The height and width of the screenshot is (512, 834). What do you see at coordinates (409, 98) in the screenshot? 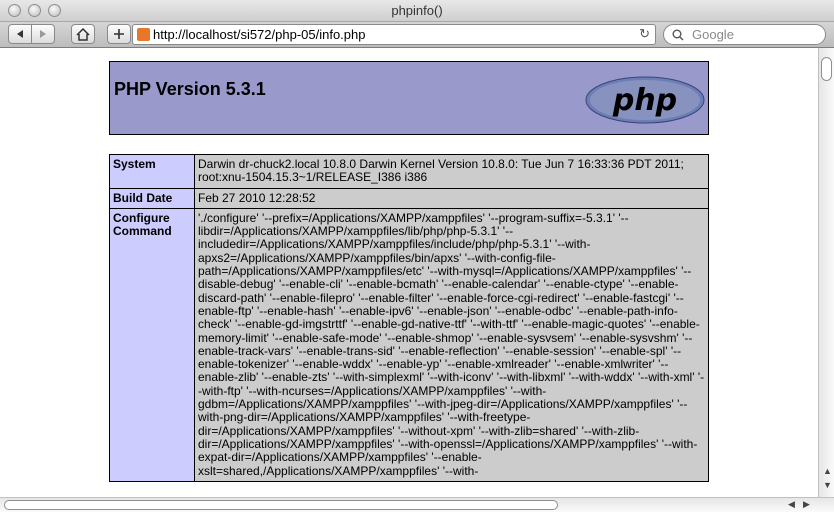
I see `php-version-header: PHP Version 5.3.1 php` at bounding box center [409, 98].